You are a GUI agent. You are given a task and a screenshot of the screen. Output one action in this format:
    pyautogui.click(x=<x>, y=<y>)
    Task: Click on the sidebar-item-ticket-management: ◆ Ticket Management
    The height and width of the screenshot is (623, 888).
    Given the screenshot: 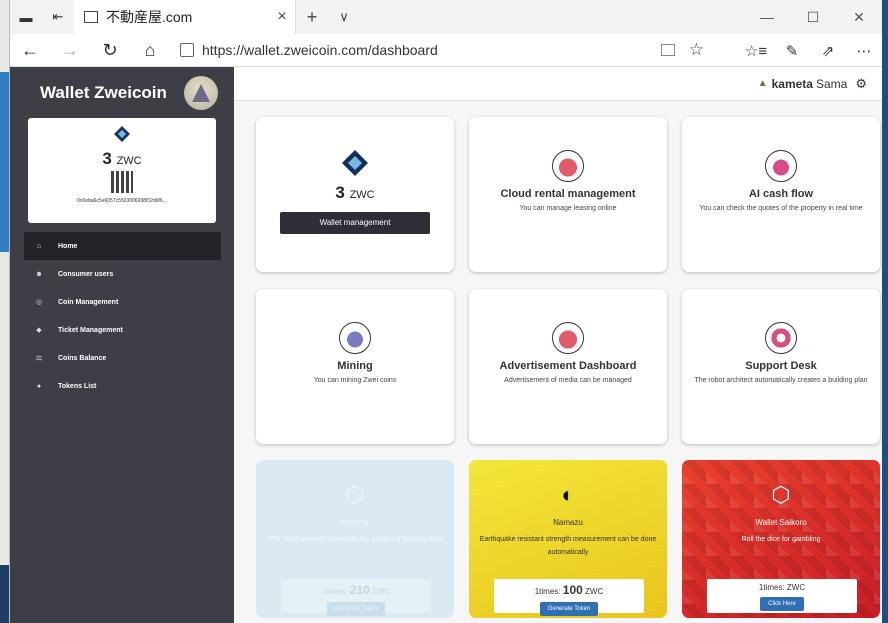 What is the action you would take?
    pyautogui.click(x=122, y=330)
    